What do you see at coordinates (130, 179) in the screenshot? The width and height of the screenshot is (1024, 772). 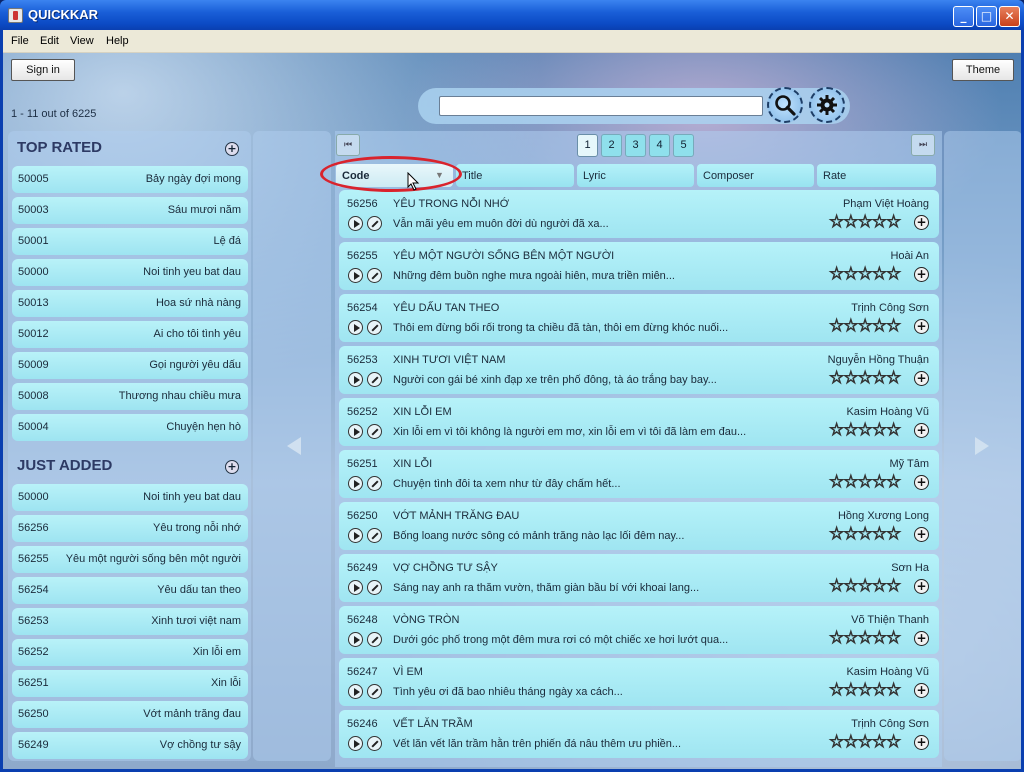 I see `sidebar-list-item: 50005 Bảy ngày đợi mong` at bounding box center [130, 179].